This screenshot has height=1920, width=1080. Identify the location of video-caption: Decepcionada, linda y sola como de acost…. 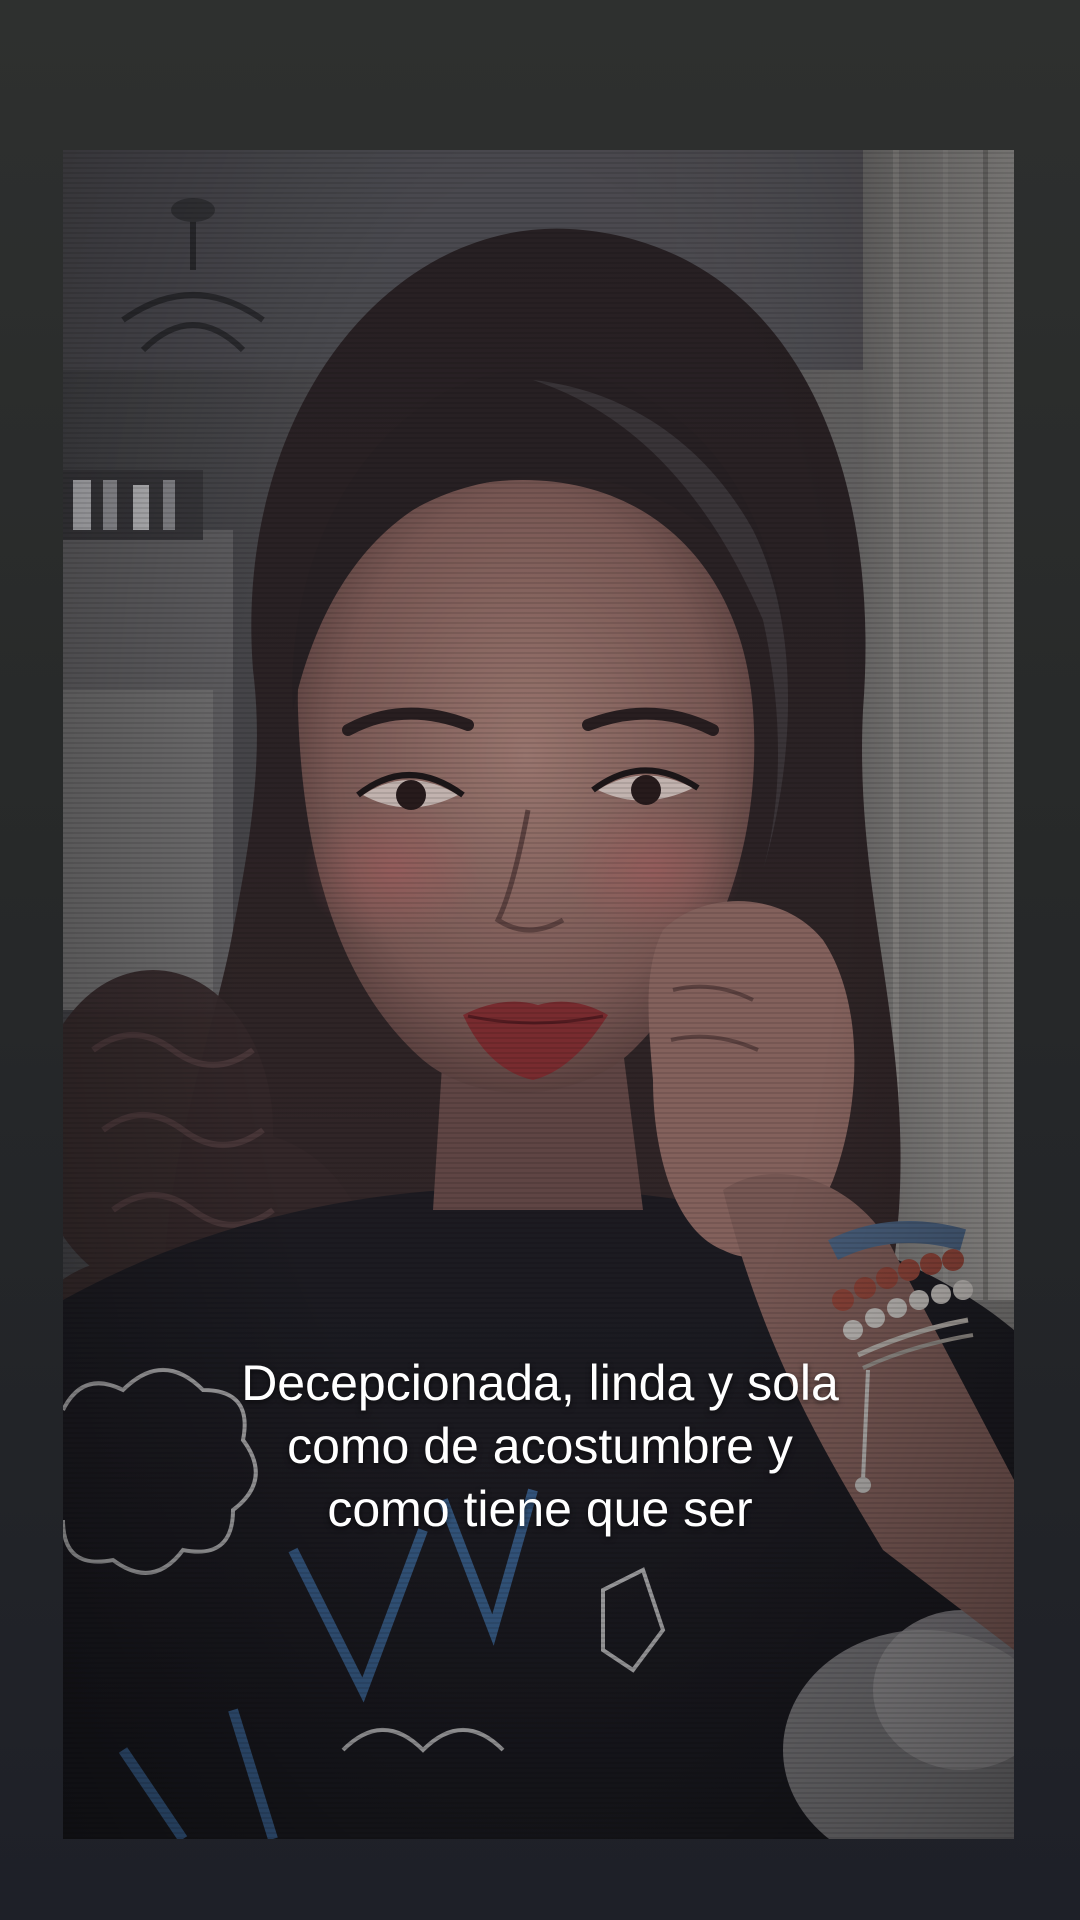
(540, 1446).